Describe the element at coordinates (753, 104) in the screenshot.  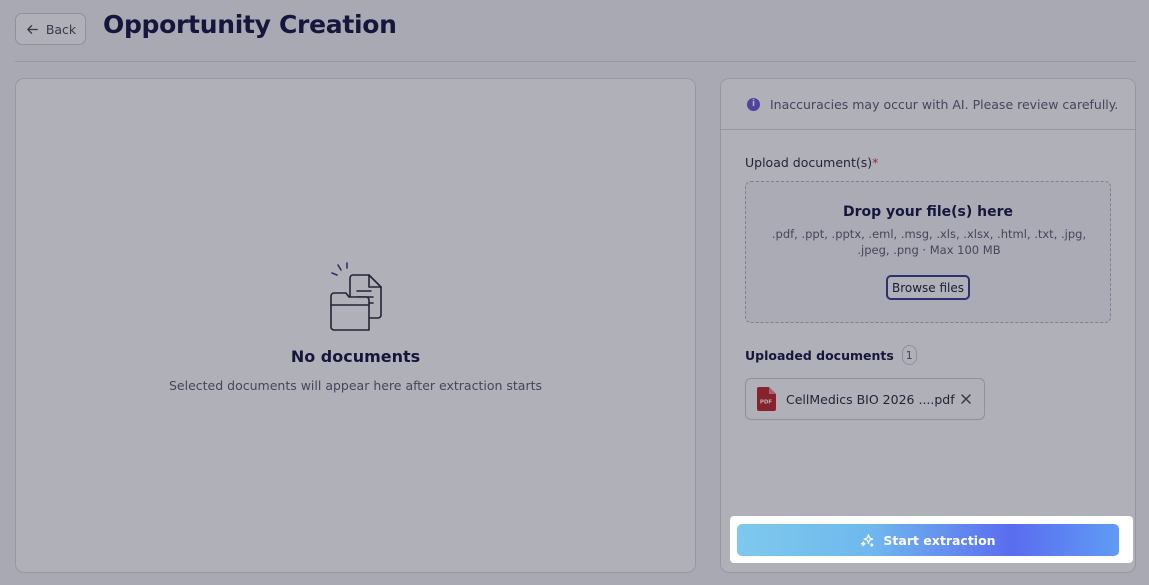
I see `info-icon: i` at that location.